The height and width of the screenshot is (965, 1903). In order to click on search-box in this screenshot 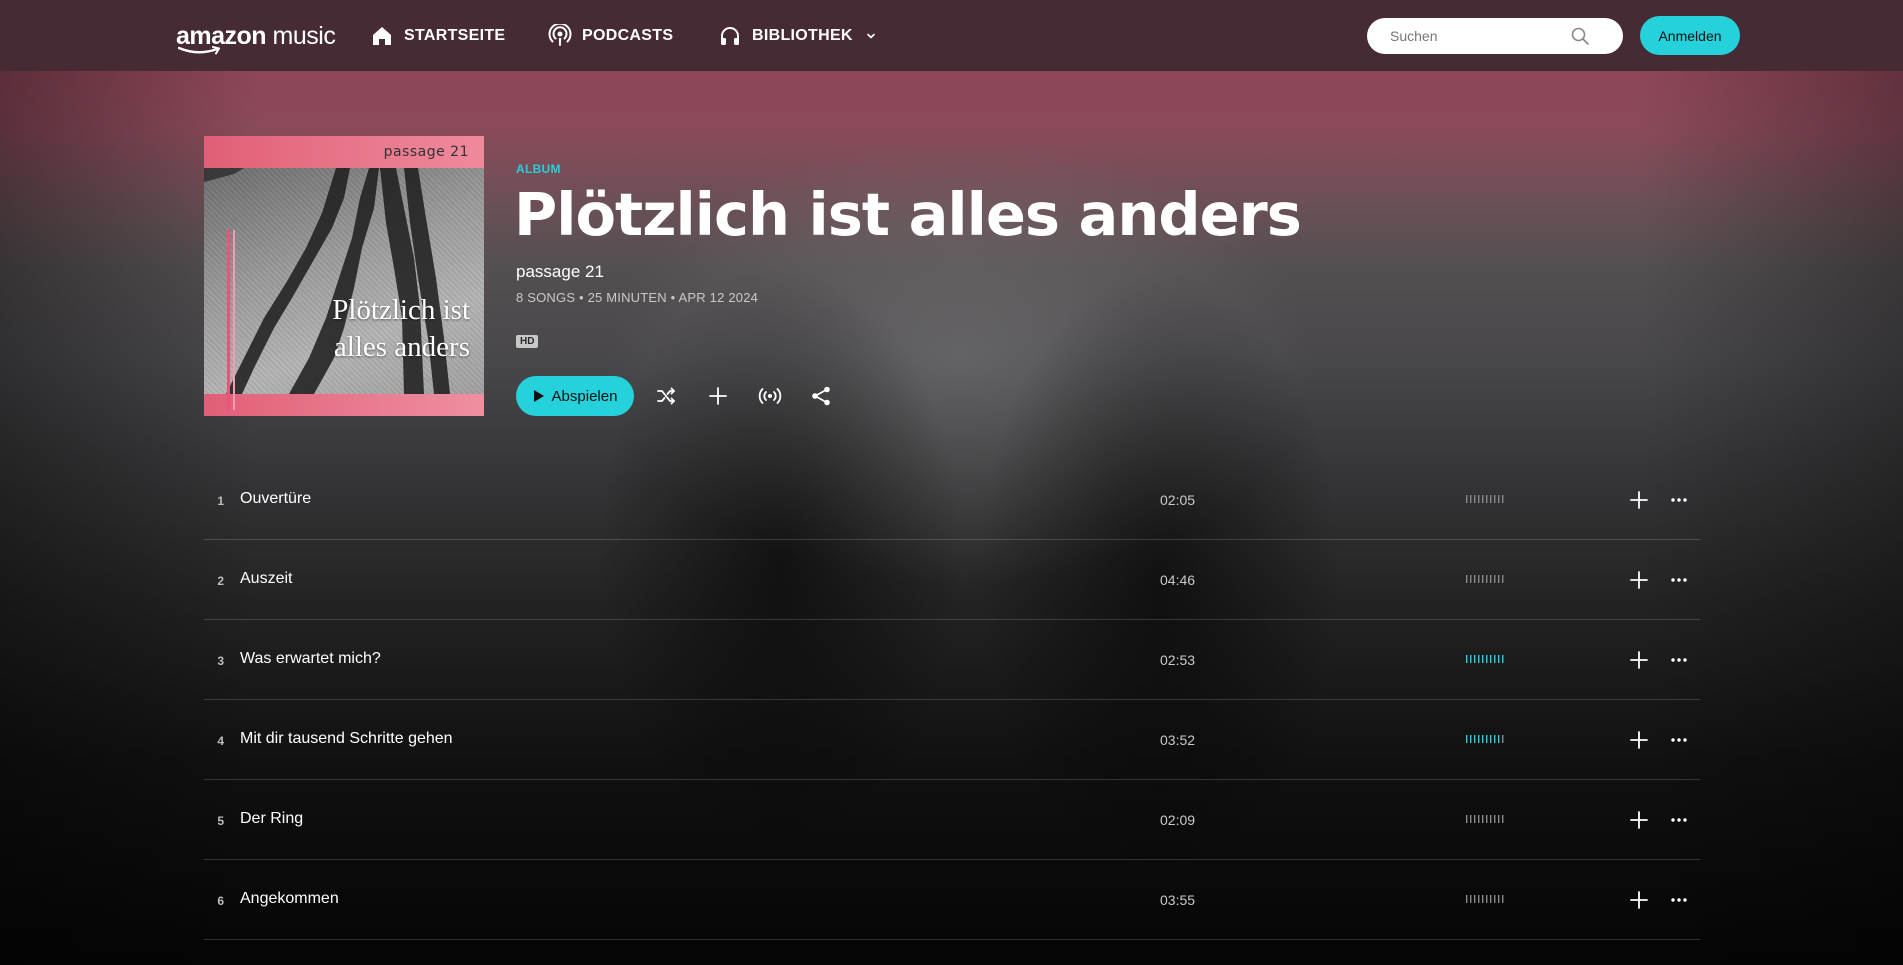, I will do `click(1495, 36)`.